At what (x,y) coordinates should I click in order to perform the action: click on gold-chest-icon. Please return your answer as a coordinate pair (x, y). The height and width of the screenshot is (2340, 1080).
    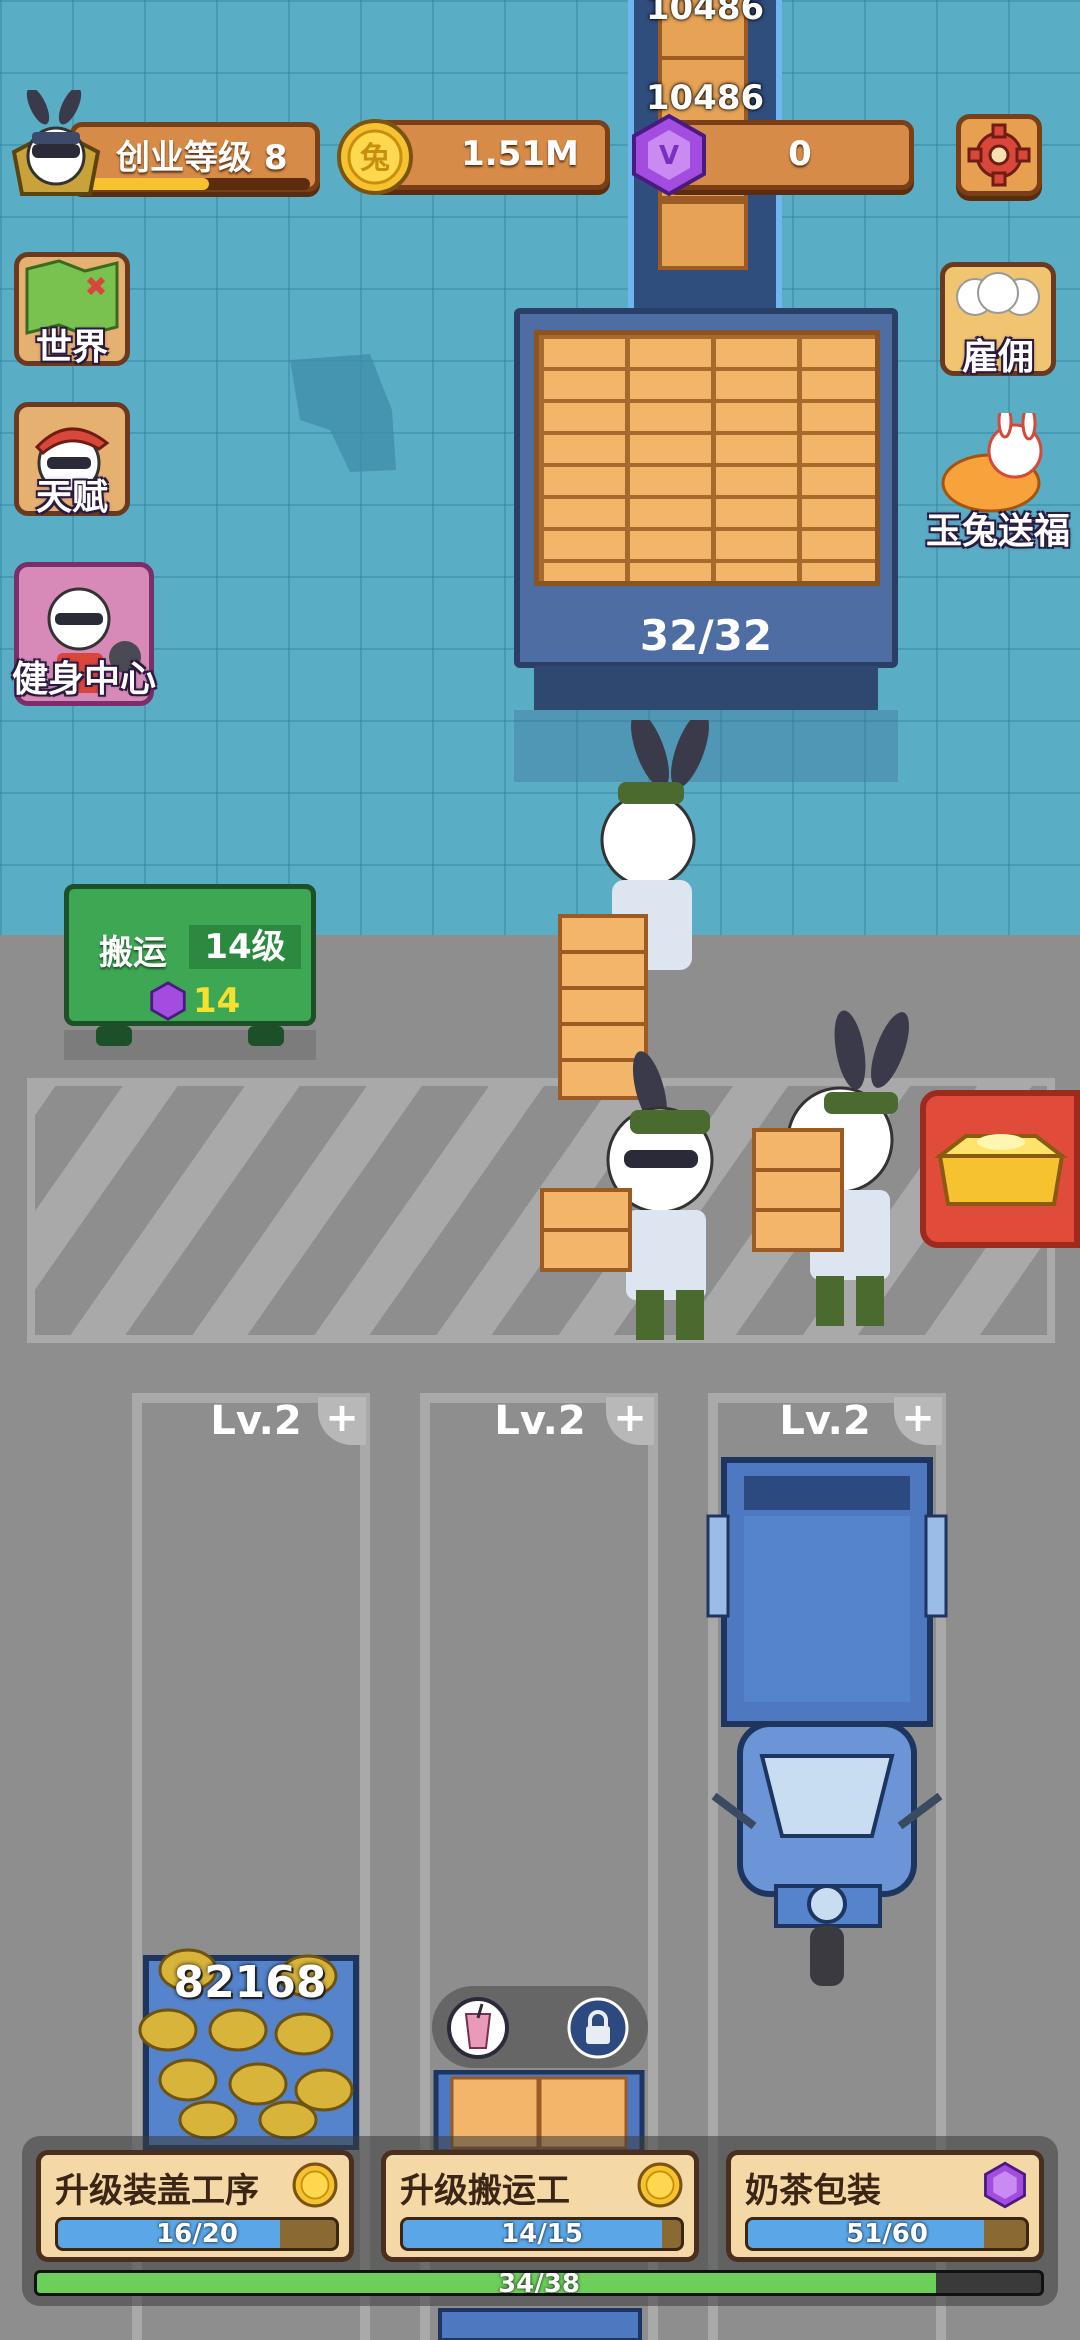
    Looking at the image, I should click on (1001, 1170).